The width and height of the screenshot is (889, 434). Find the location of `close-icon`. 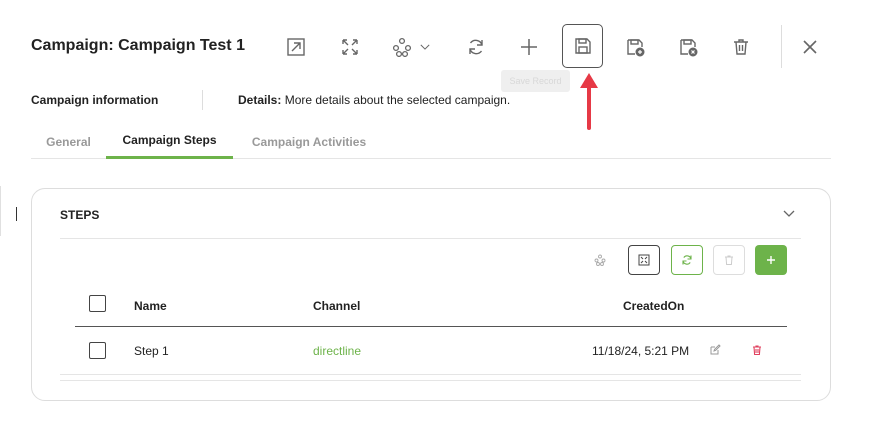

close-icon is located at coordinates (810, 47).